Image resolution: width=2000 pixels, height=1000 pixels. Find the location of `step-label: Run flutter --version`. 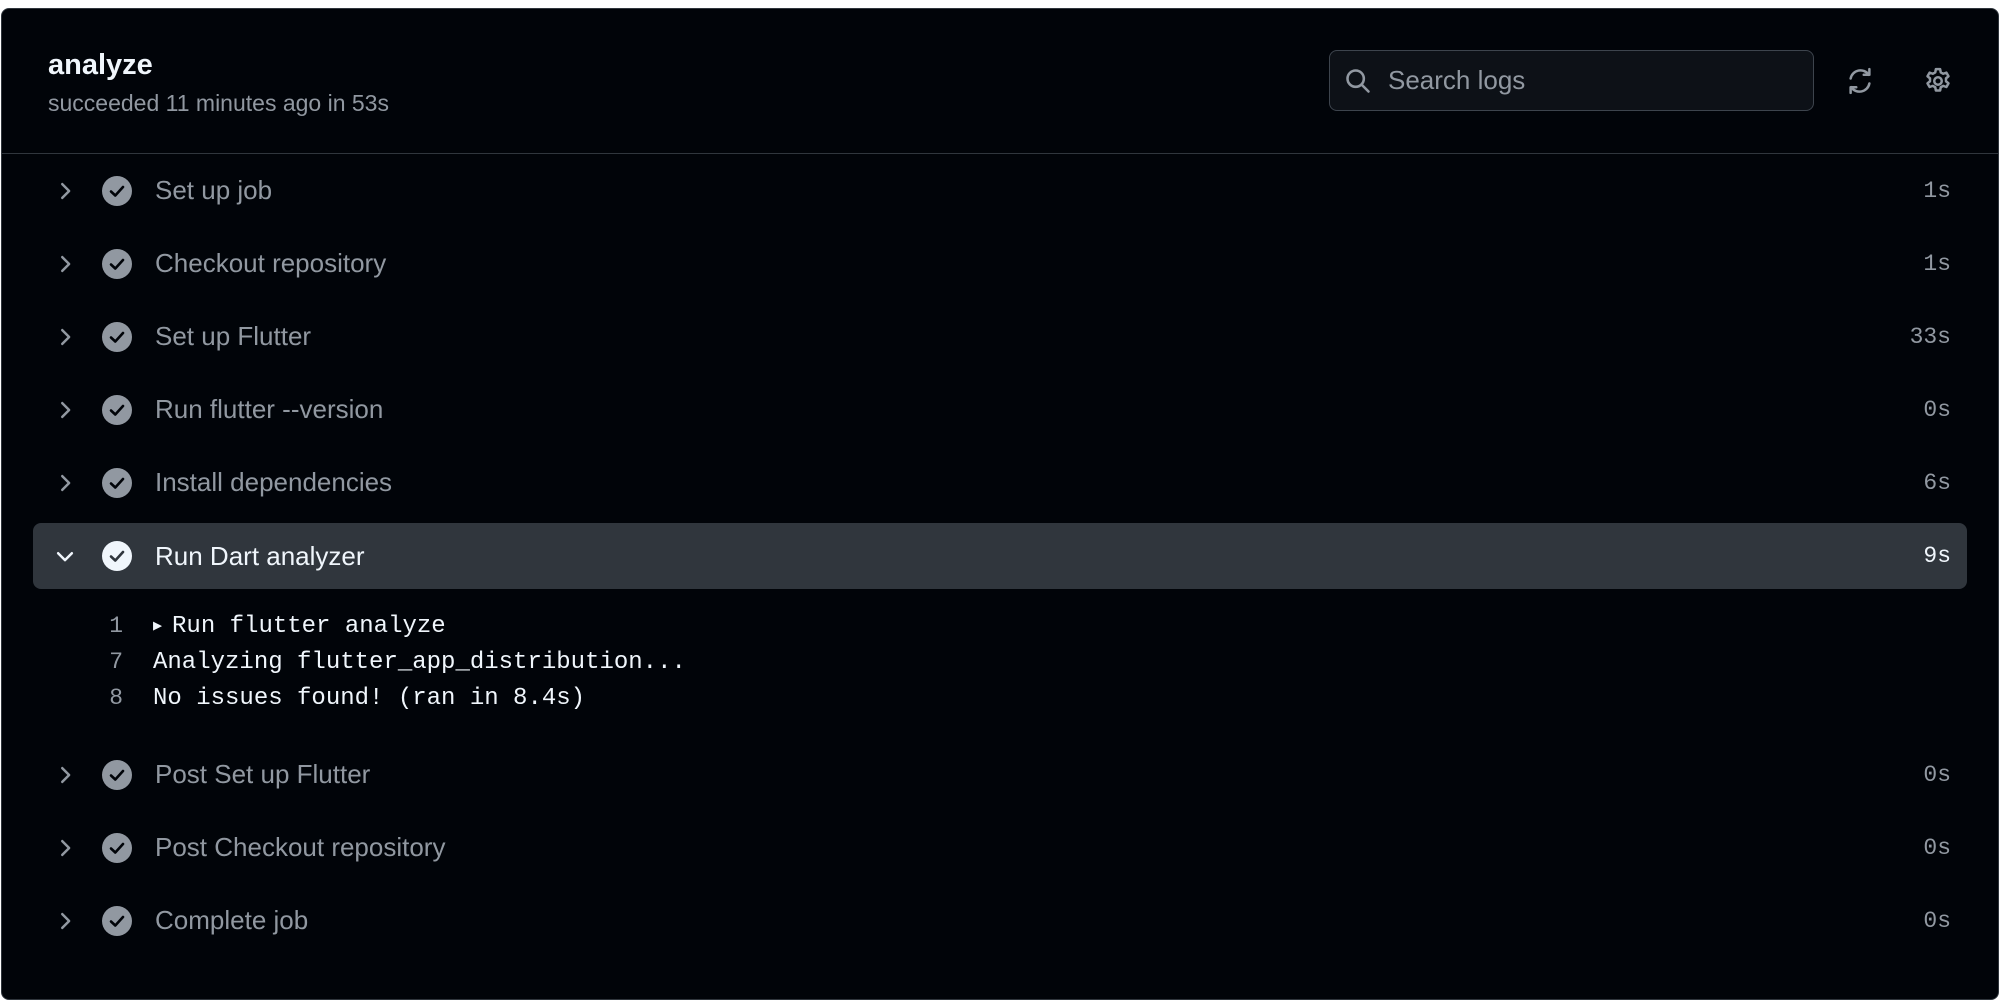

step-label: Run flutter --version is located at coordinates (269, 409).